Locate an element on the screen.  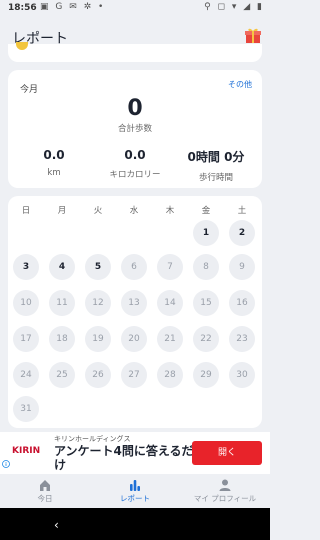
total-steps-value: 0 is located at coordinates (135, 108).